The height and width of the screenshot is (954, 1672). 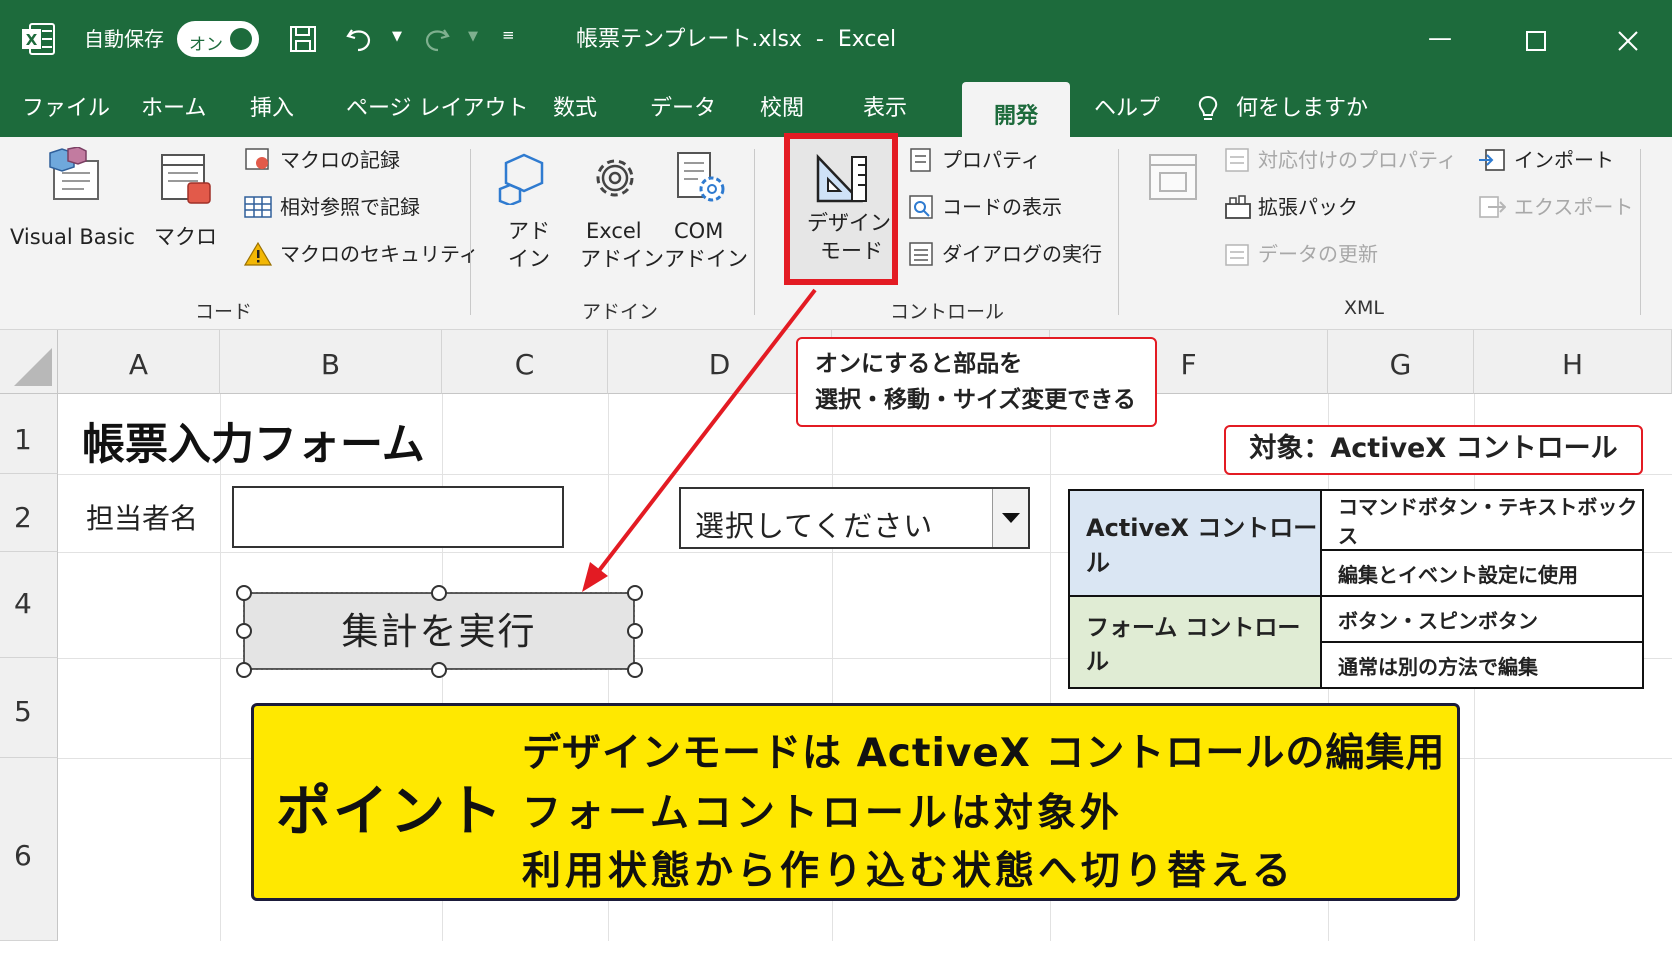 I want to click on view-code-button: コードの表示, so click(x=1009, y=207).